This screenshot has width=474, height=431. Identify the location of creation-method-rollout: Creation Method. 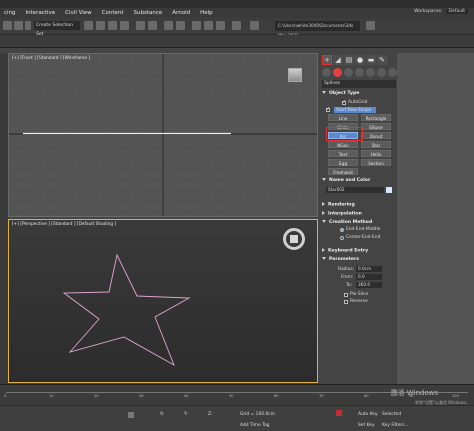
(359, 222).